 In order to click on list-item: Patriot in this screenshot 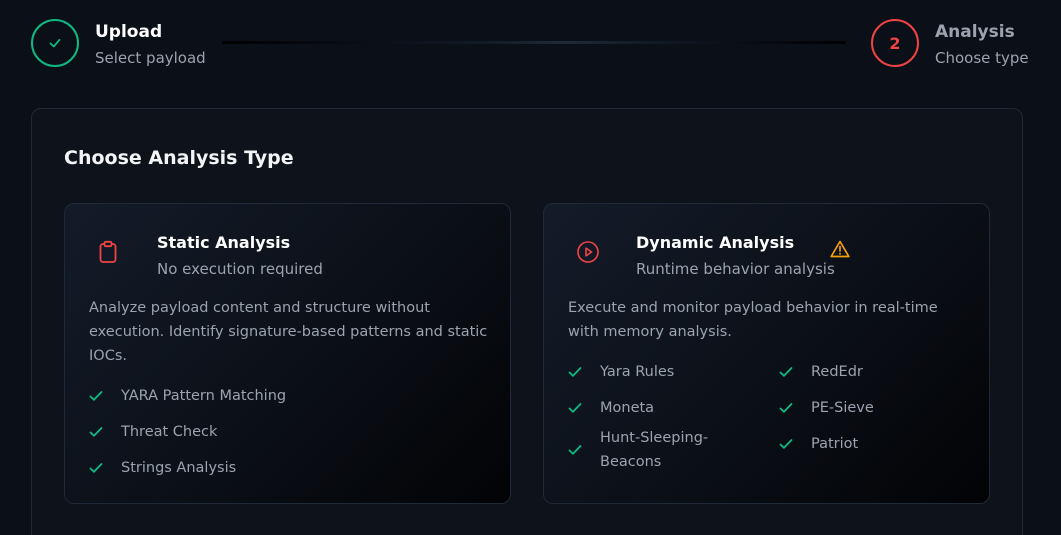, I will do `click(874, 444)`.